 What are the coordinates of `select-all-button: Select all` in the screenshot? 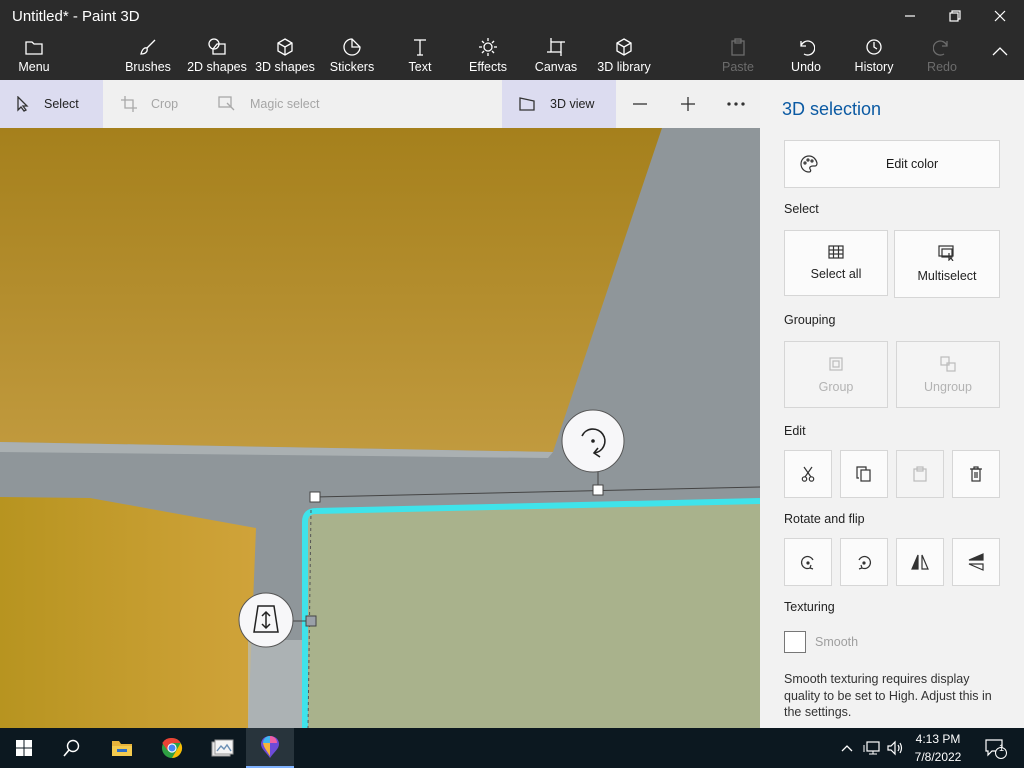 It's located at (836, 263).